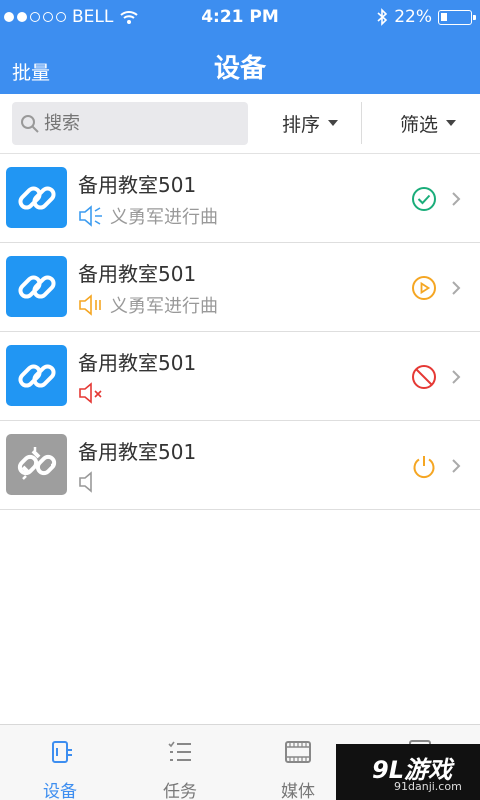 The height and width of the screenshot is (800, 480). What do you see at coordinates (239, 69) in the screenshot?
I see `page-title: 设备` at bounding box center [239, 69].